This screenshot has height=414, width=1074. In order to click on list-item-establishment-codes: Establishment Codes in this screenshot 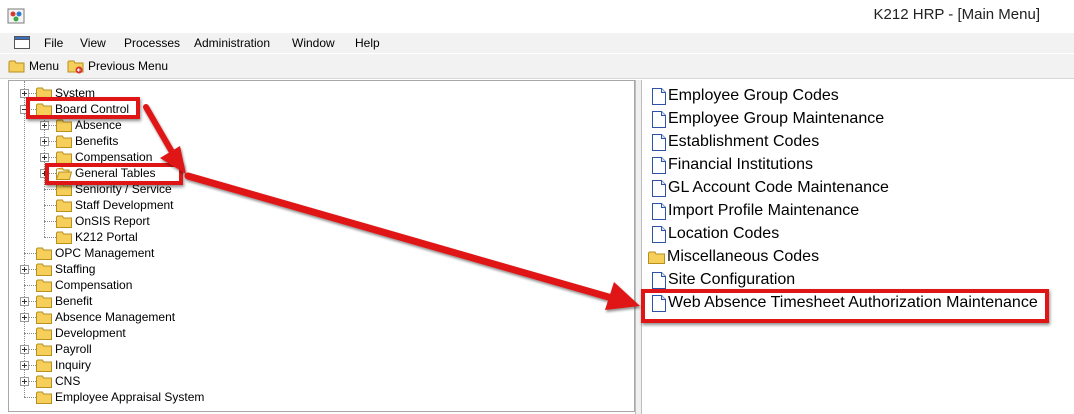, I will do `click(735, 142)`.